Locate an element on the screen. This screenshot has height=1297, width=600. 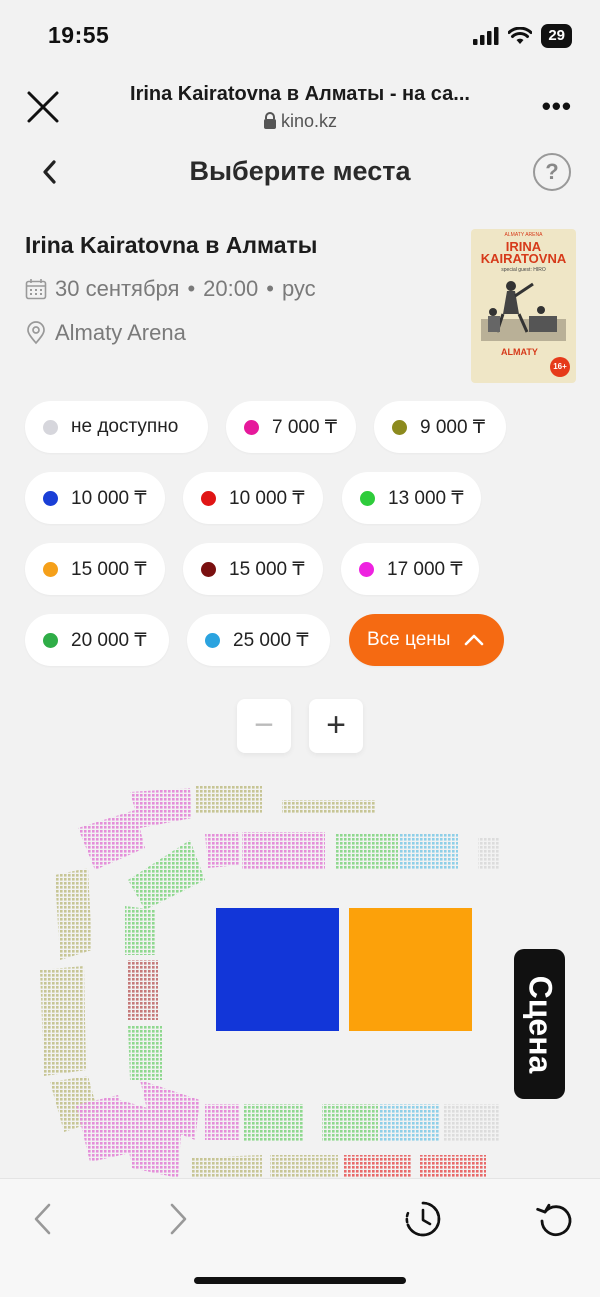
help-button: ? is located at coordinates (552, 172).